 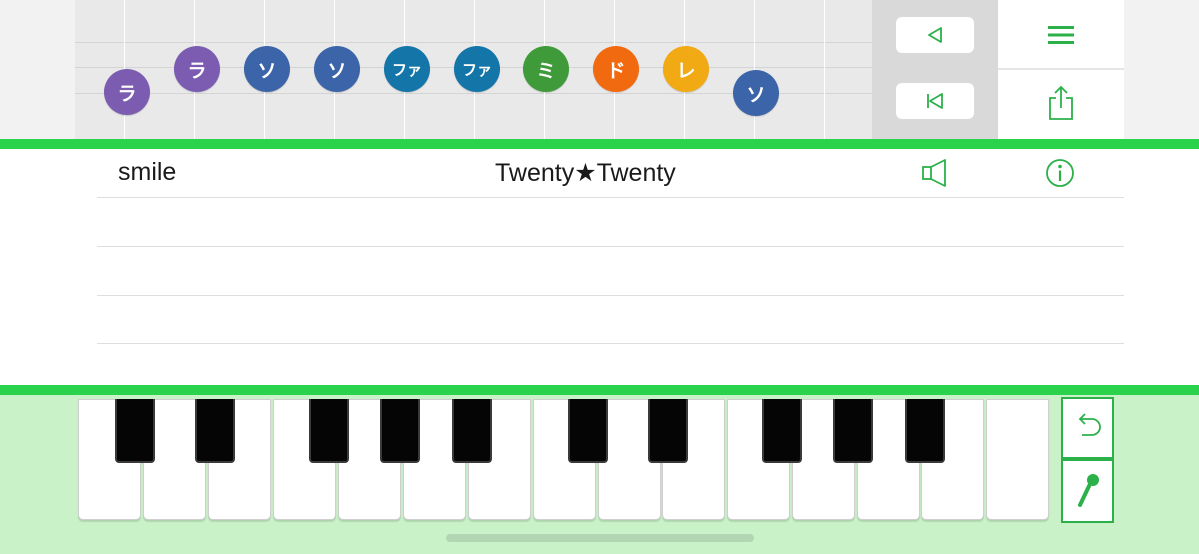 I want to click on microphone-button, so click(x=1087, y=491).